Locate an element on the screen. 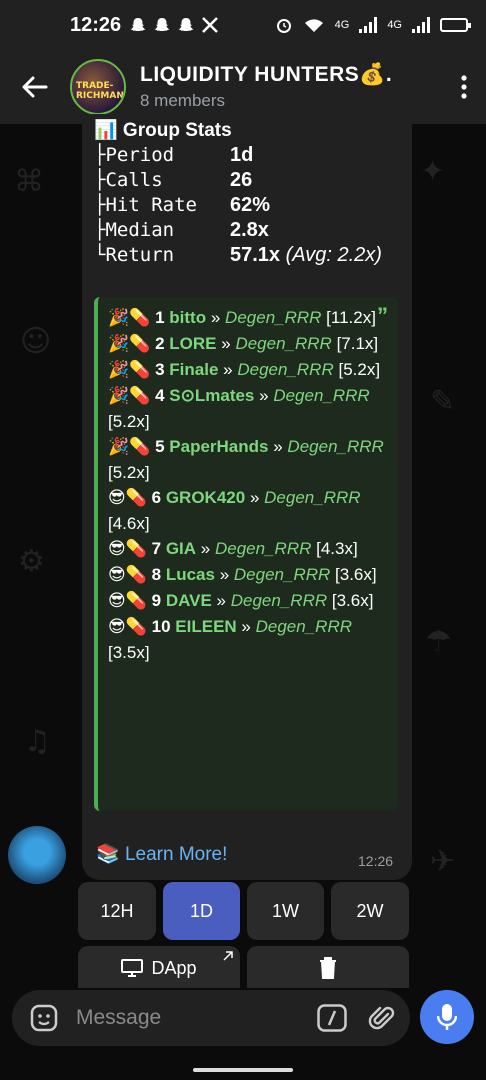 The image size is (486, 1080). stats-row: ├Median 2.8x is located at coordinates (238, 230).